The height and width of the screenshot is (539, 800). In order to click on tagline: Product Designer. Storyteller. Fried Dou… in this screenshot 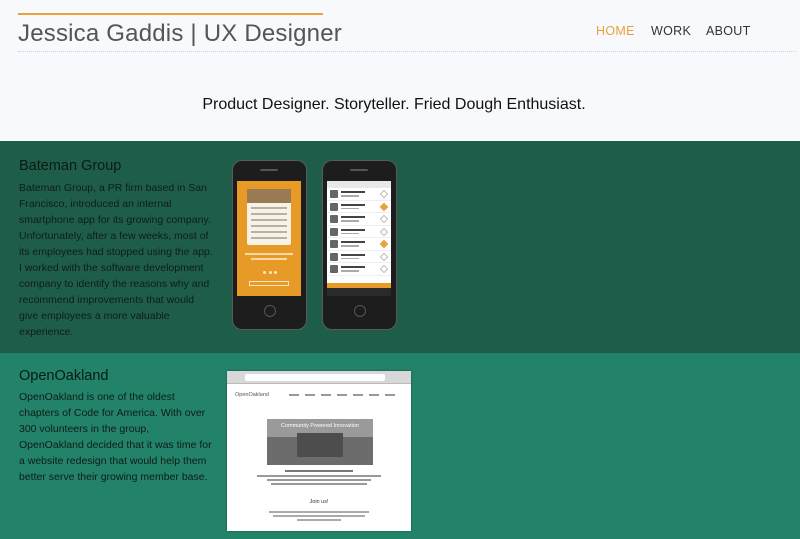, I will do `click(394, 104)`.